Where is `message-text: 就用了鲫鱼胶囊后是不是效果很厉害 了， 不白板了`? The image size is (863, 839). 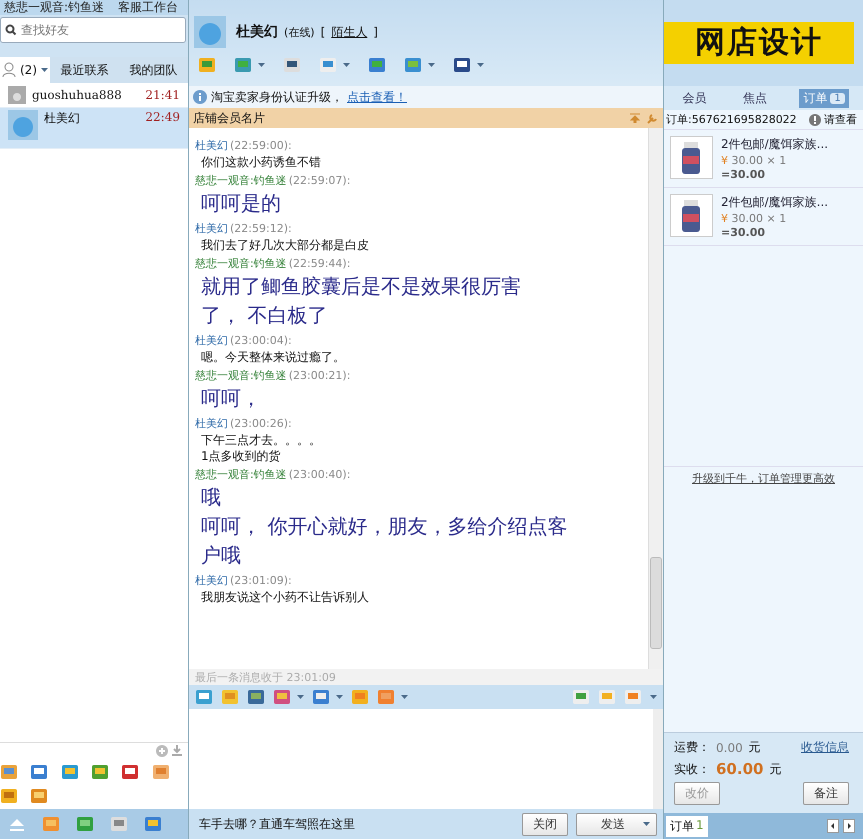 message-text: 就用了鲫鱼胶囊后是不是效果很厉害 了， 不白板了 is located at coordinates (361, 301).